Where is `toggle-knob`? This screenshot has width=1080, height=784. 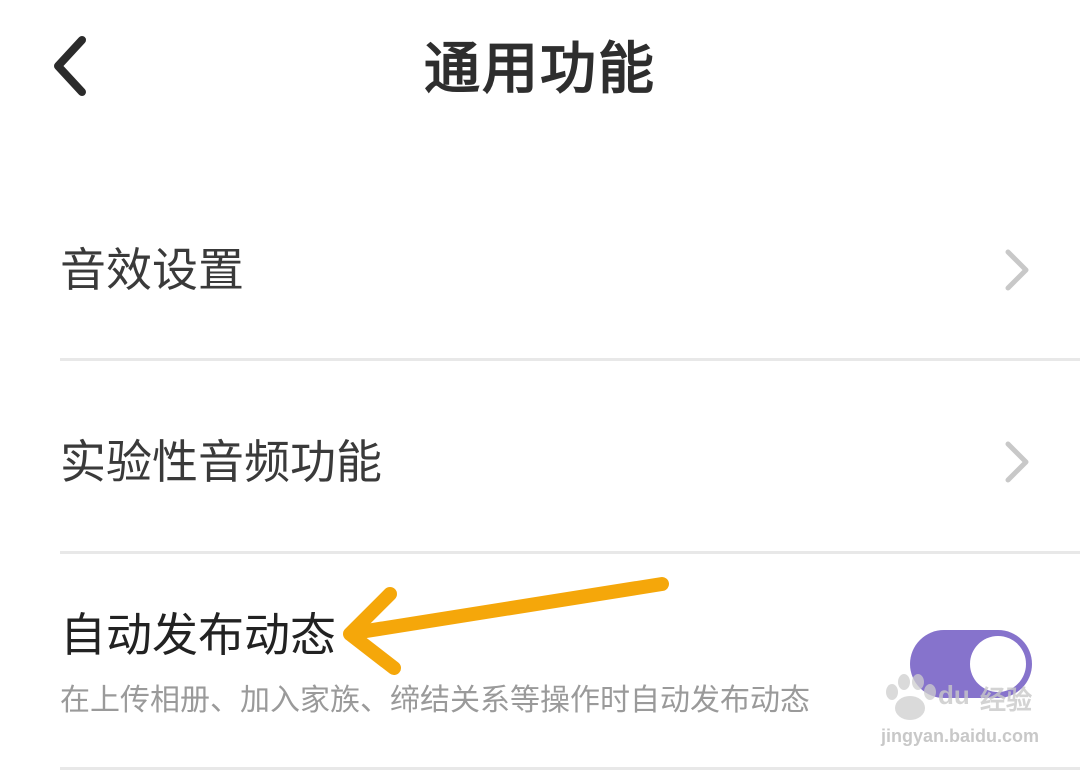 toggle-knob is located at coordinates (998, 664).